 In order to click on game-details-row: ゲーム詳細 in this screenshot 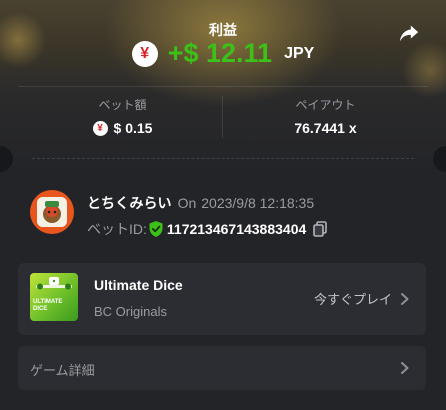, I will do `click(222, 368)`.